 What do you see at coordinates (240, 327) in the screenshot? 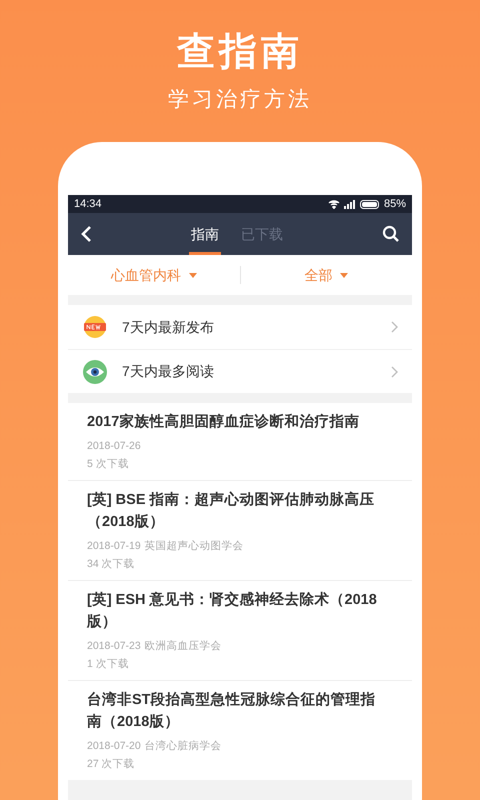
I see `shortcut-row: 7天内最新发布` at bounding box center [240, 327].